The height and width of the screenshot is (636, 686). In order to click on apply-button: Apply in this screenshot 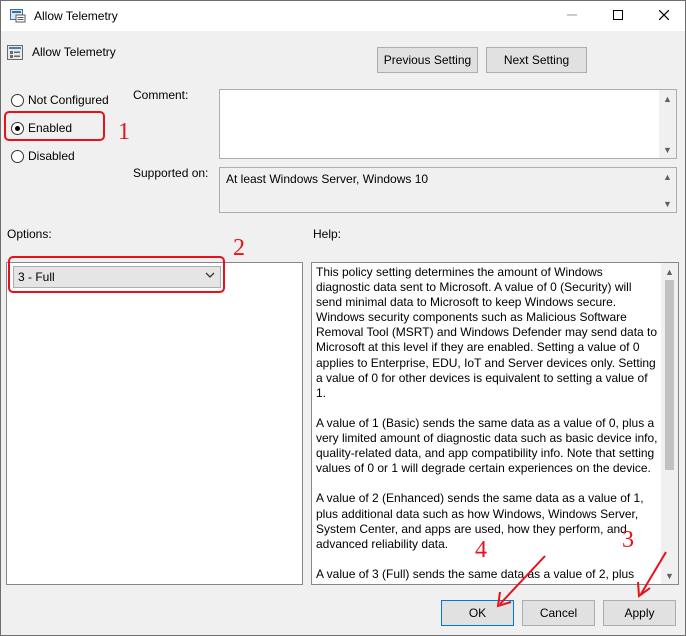, I will do `click(639, 613)`.